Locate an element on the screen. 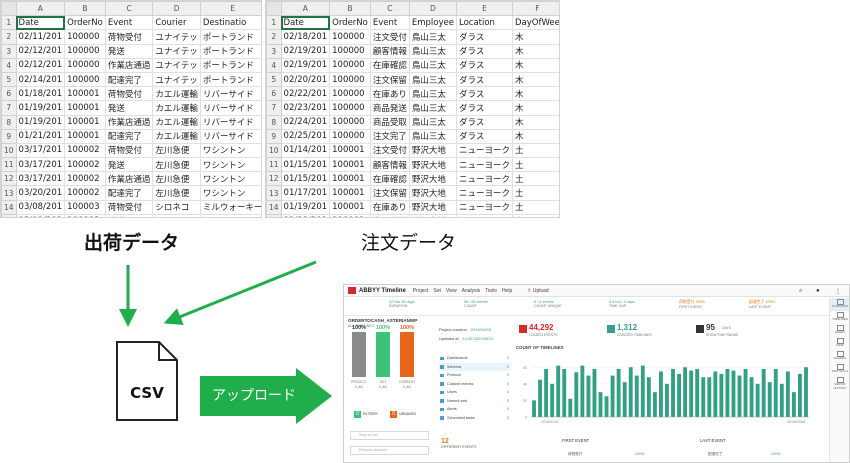 The image size is (850, 463). right-sidebar-item: OVERVIEW is located at coordinates (839, 304).